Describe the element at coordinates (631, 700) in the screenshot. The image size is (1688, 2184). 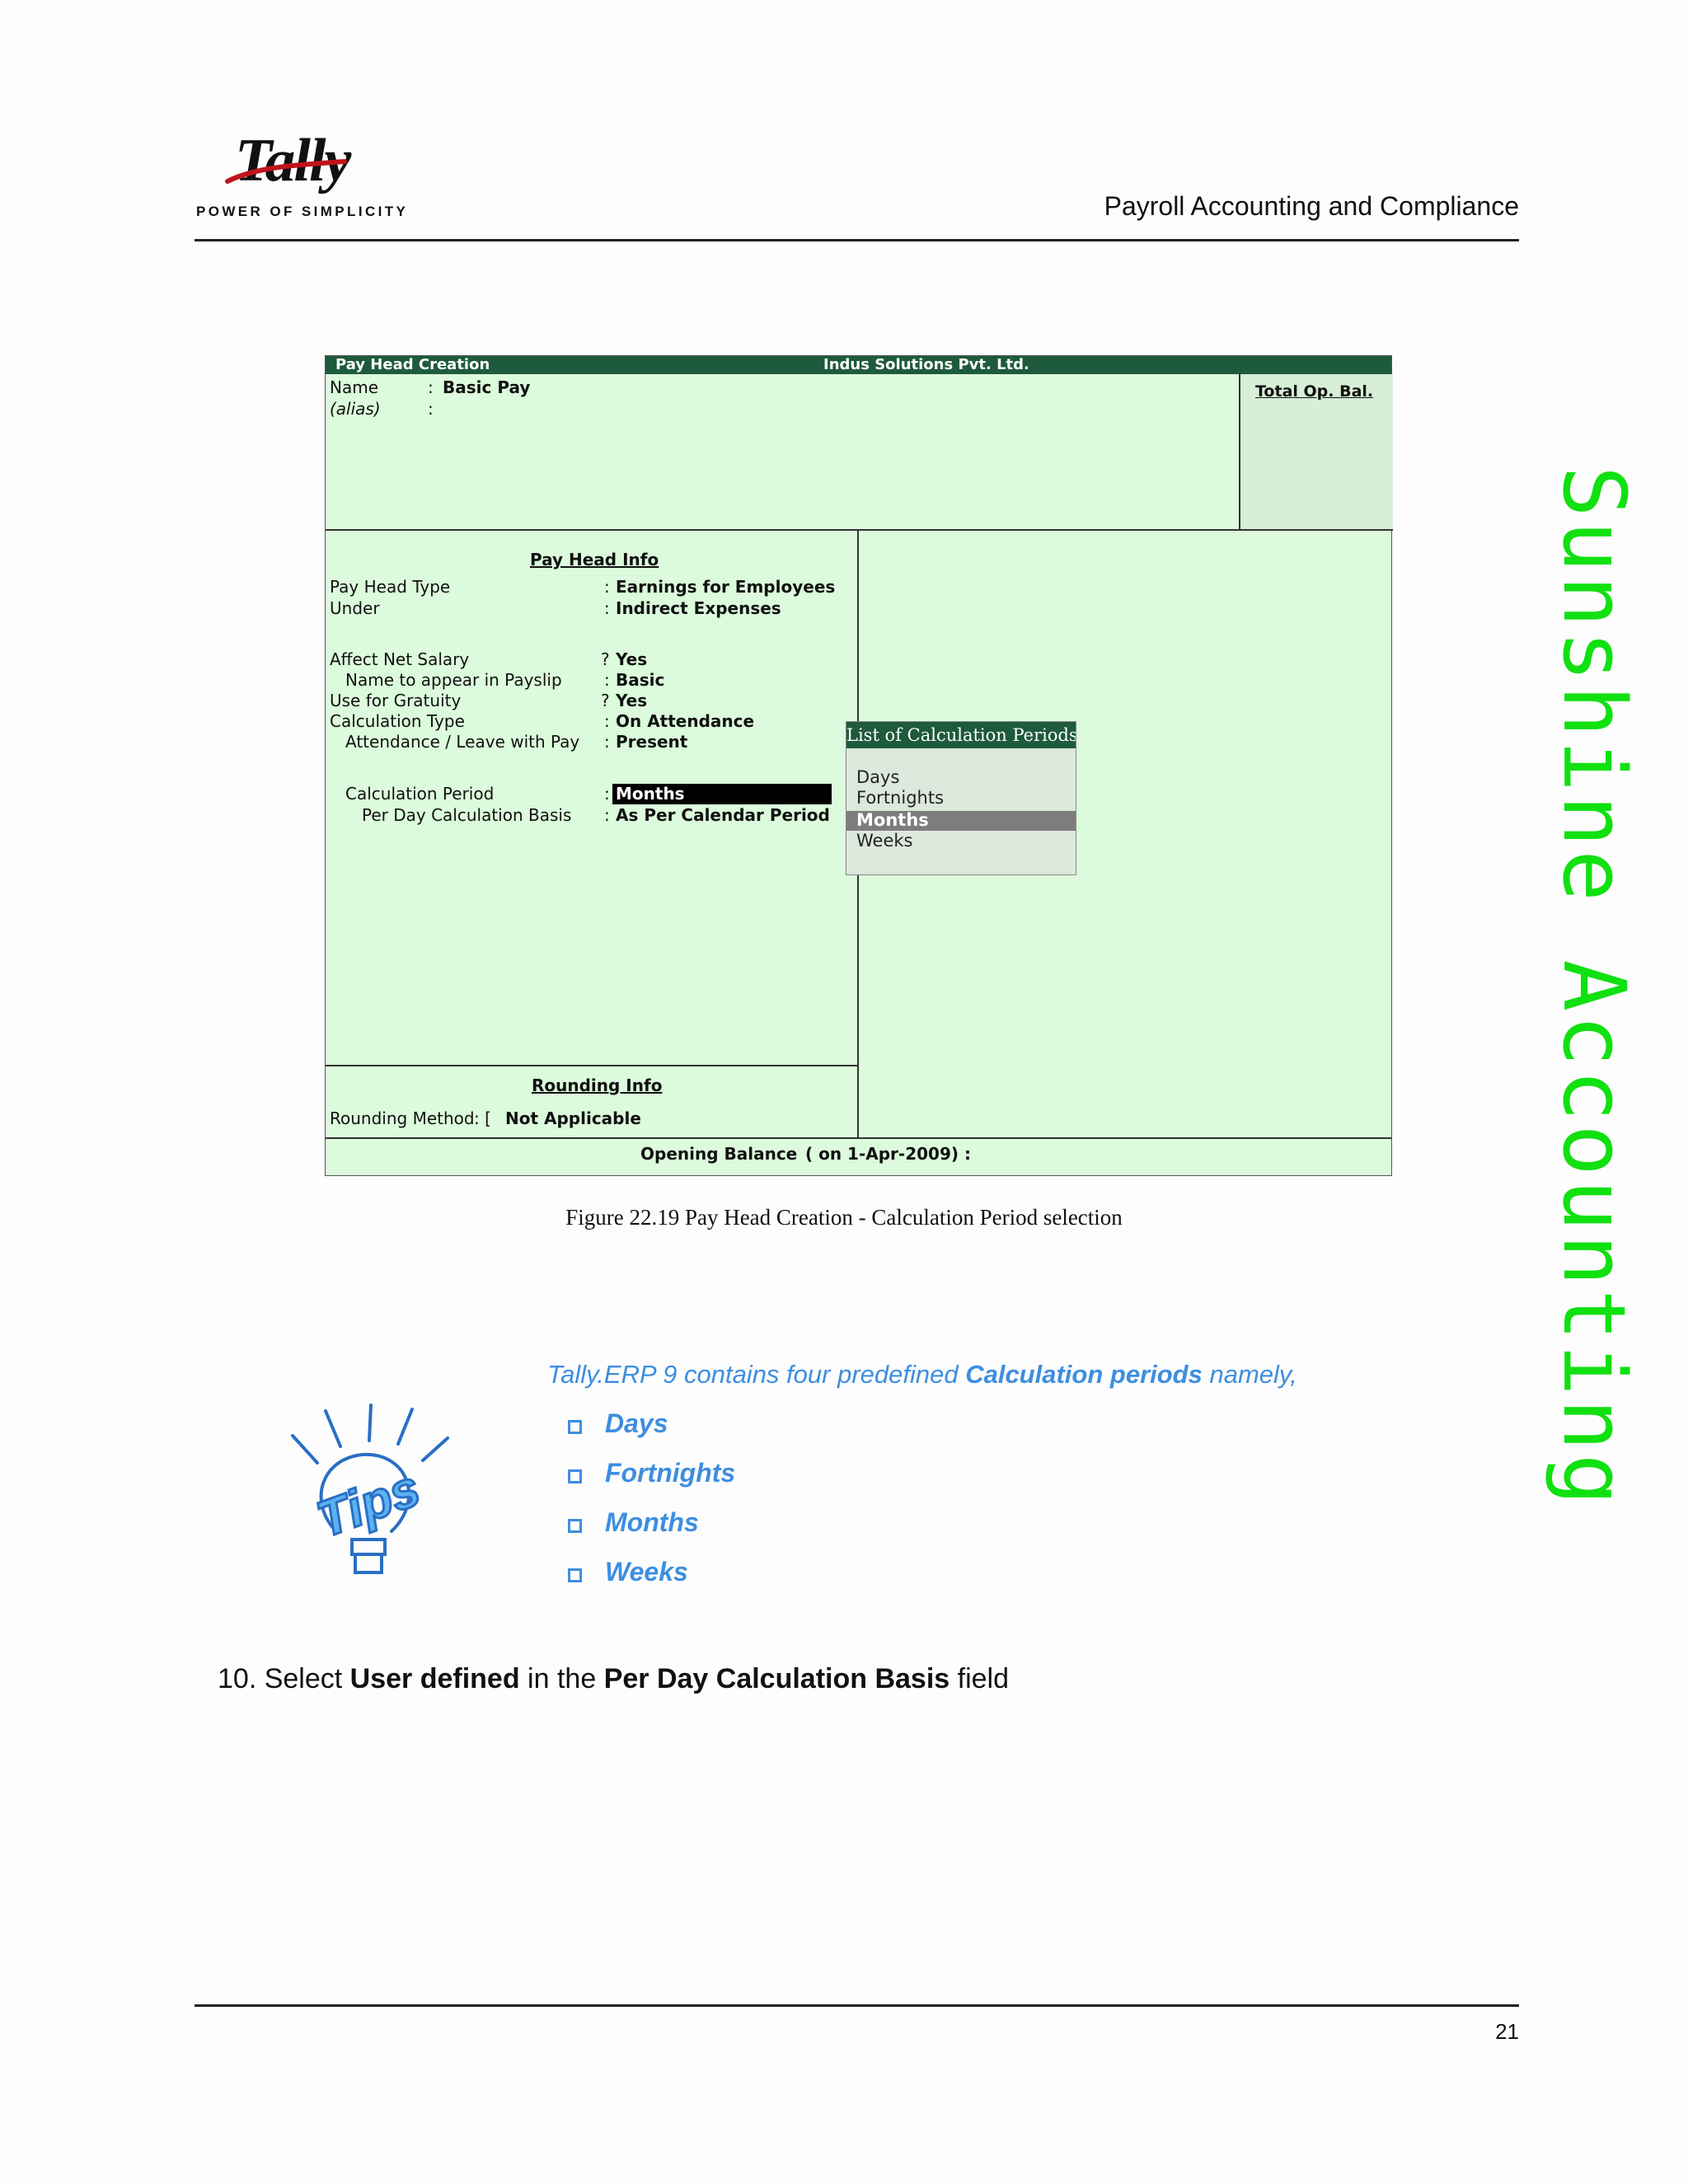
I see `gratuity-field: Yes` at that location.